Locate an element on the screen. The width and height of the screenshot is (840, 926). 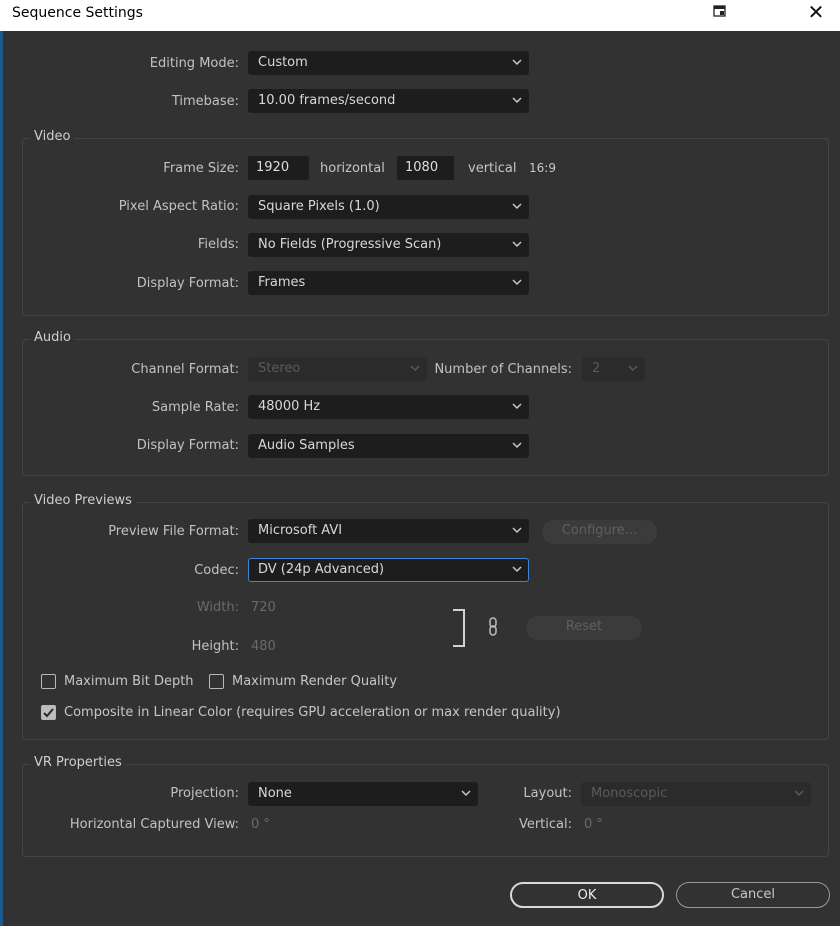
editing-mode-label: Editing Mode: is located at coordinates (194, 63).